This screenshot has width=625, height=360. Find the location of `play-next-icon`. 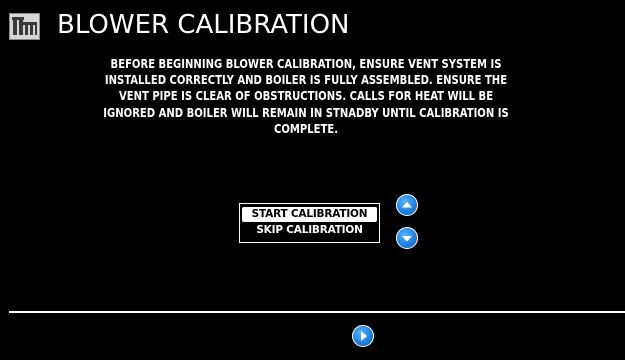

play-next-icon is located at coordinates (364, 336).